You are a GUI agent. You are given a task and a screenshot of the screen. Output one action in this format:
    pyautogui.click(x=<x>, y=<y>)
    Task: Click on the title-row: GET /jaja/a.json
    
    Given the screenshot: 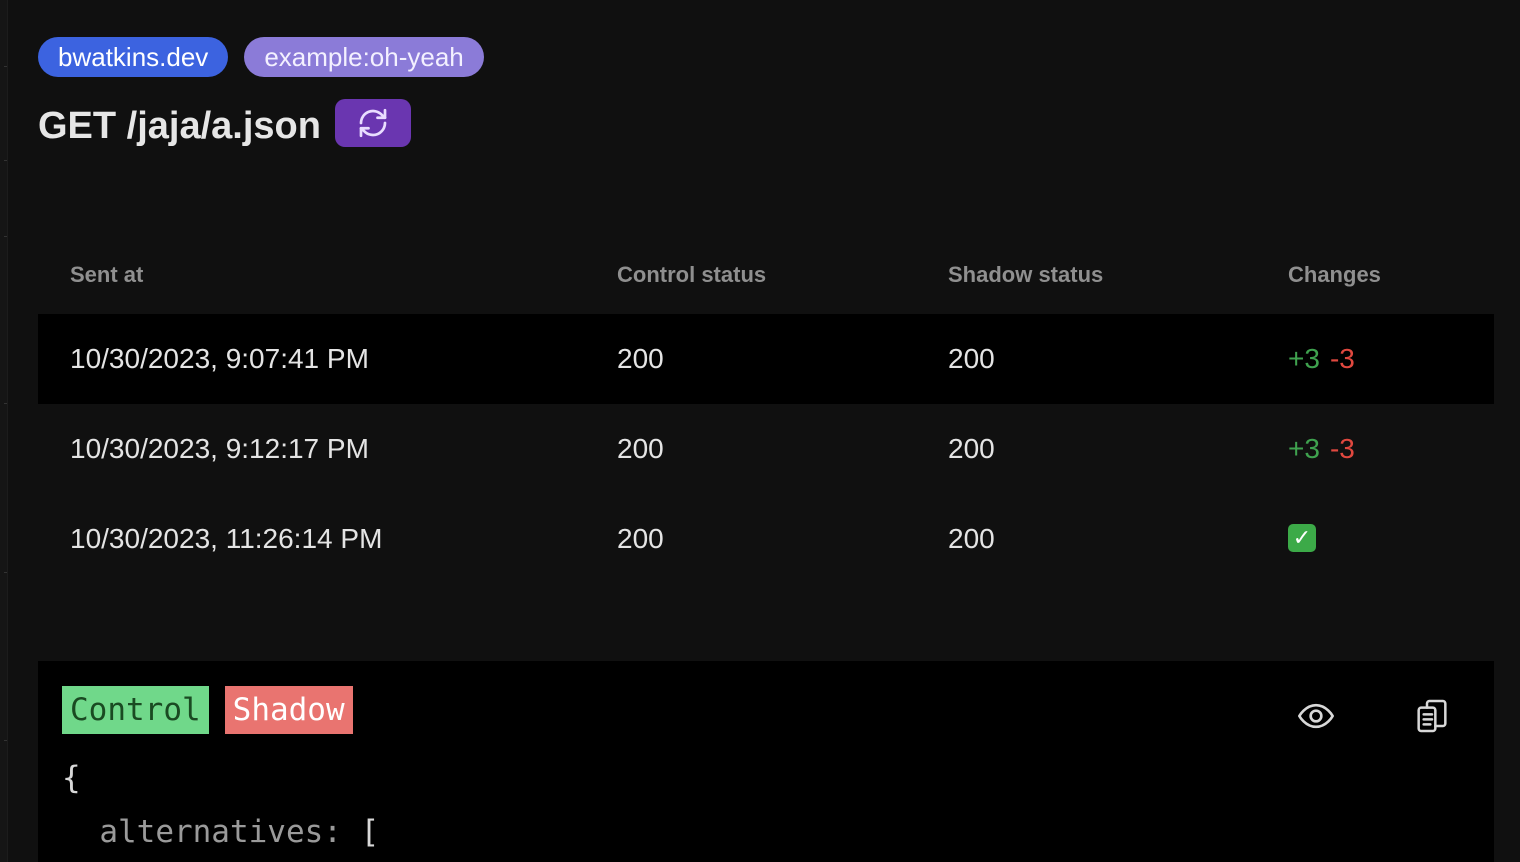 What is the action you would take?
    pyautogui.click(x=224, y=126)
    